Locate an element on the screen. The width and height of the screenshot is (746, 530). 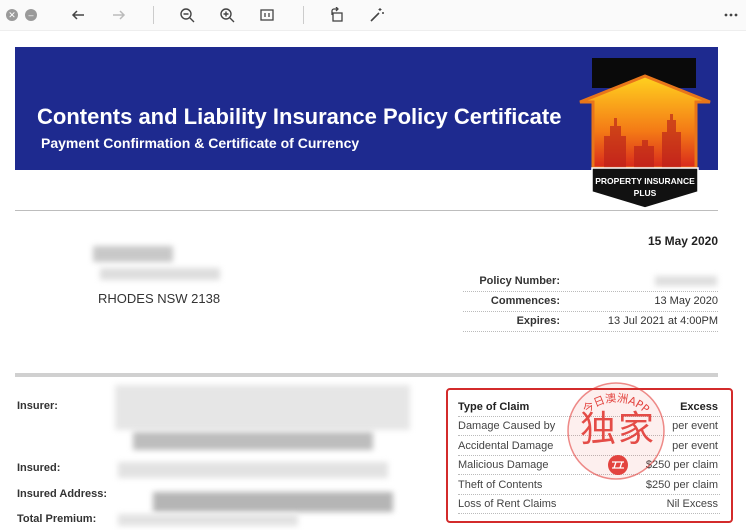
more-icon is located at coordinates (731, 15).